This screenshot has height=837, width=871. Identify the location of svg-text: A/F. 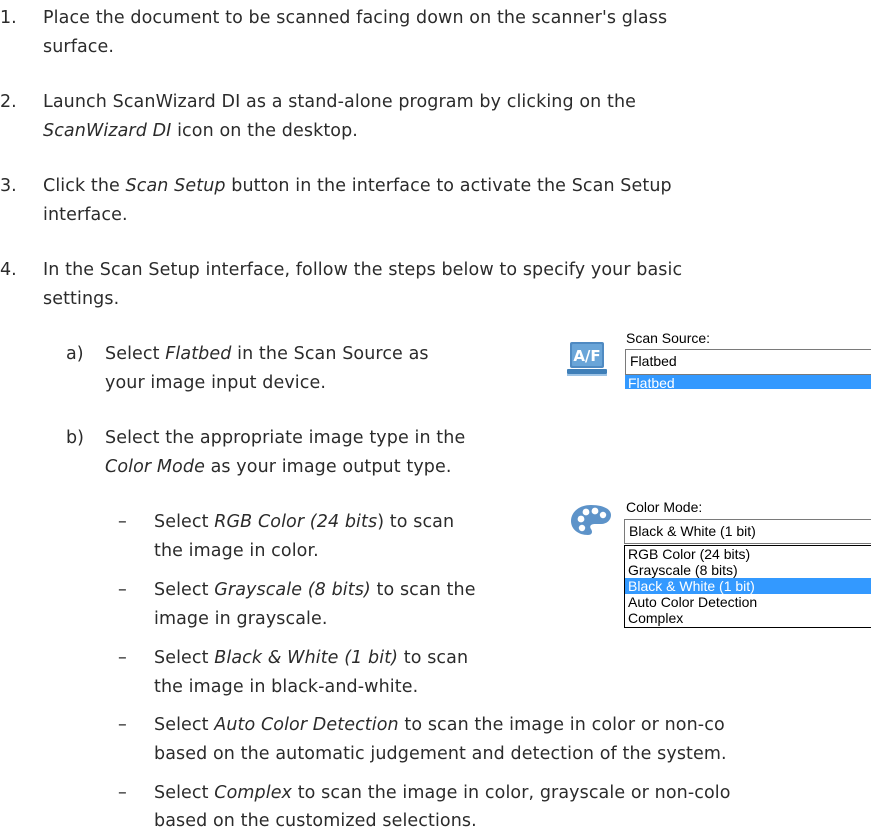
(586, 356).